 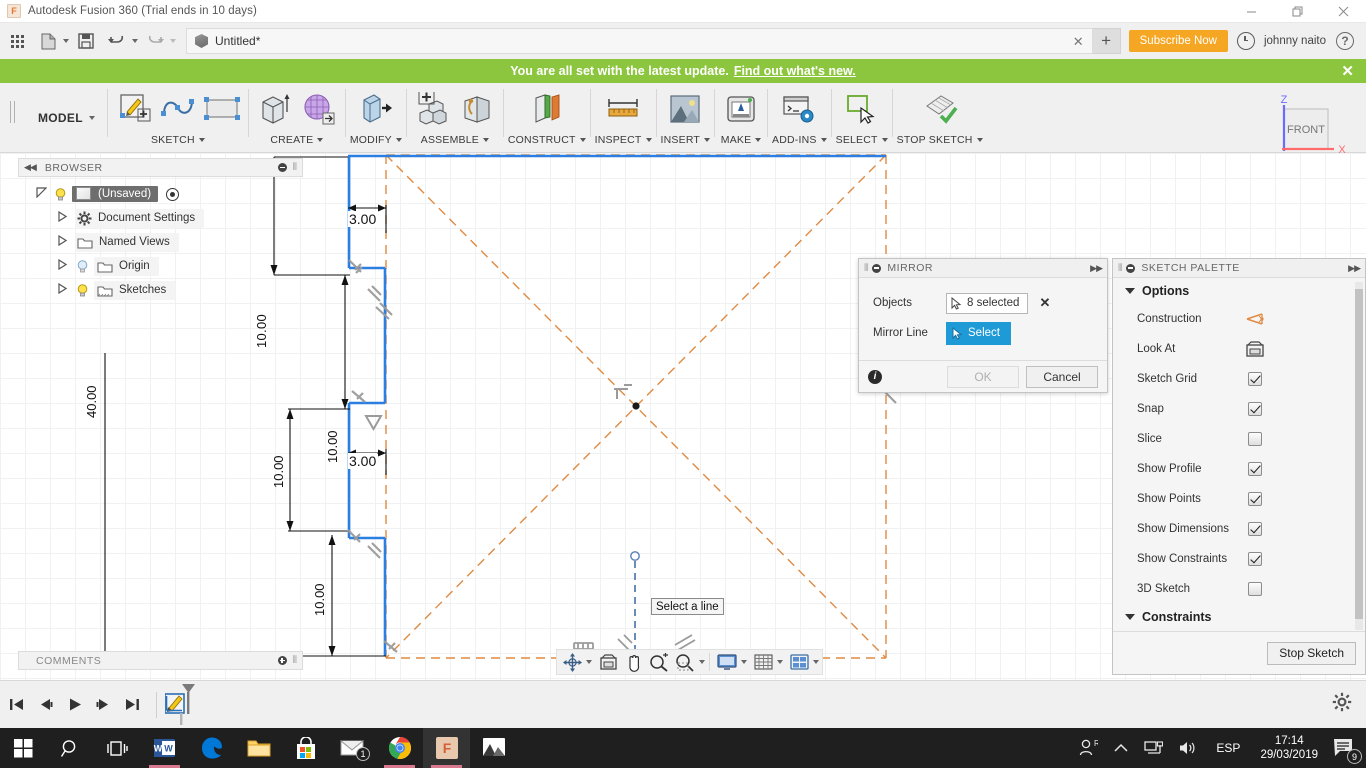 What do you see at coordinates (1239, 559) in the screenshot?
I see `palette-row-show-constraints: Show Constraints` at bounding box center [1239, 559].